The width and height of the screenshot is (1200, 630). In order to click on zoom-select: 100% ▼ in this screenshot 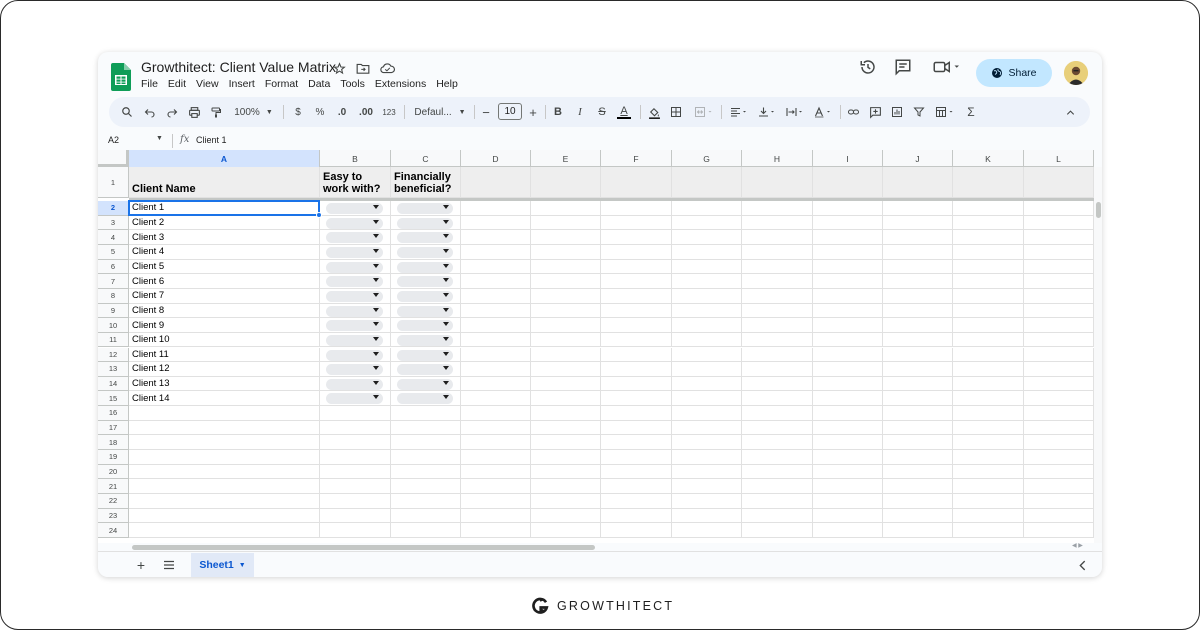, I will do `click(253, 112)`.